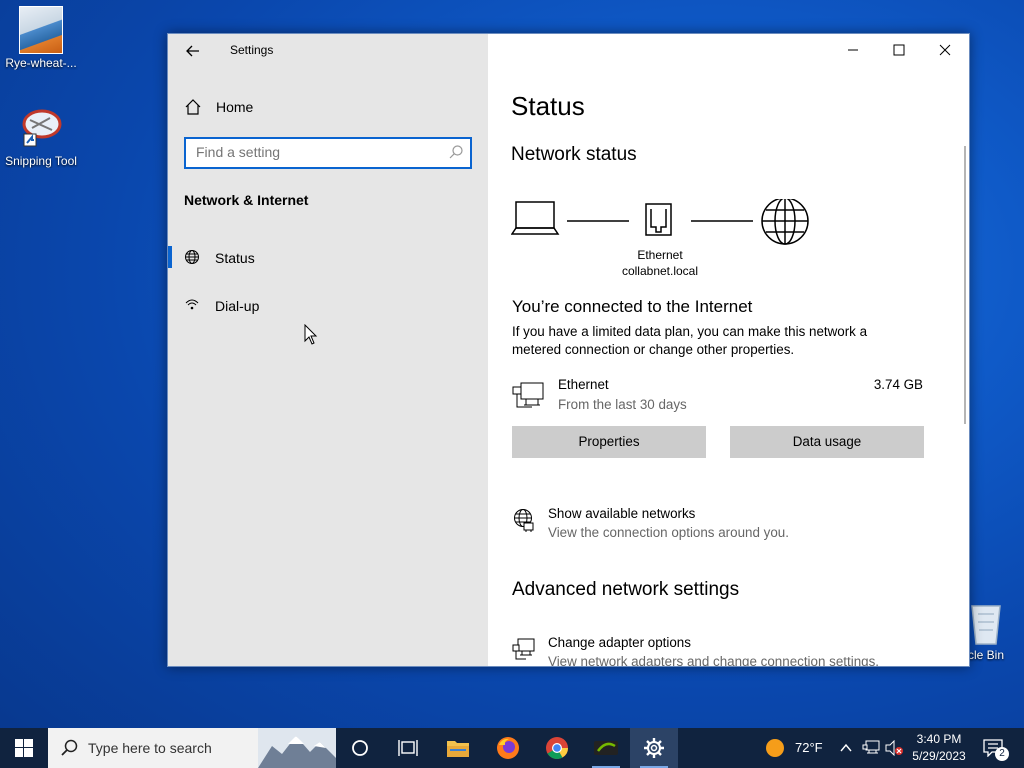 The image size is (1024, 768). I want to click on chrome-button, so click(557, 748).